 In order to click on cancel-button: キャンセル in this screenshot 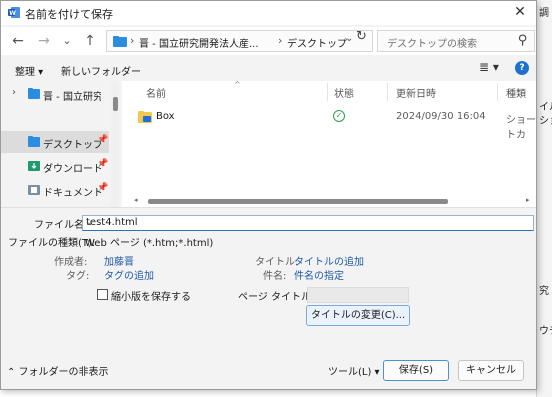, I will do `click(491, 370)`.